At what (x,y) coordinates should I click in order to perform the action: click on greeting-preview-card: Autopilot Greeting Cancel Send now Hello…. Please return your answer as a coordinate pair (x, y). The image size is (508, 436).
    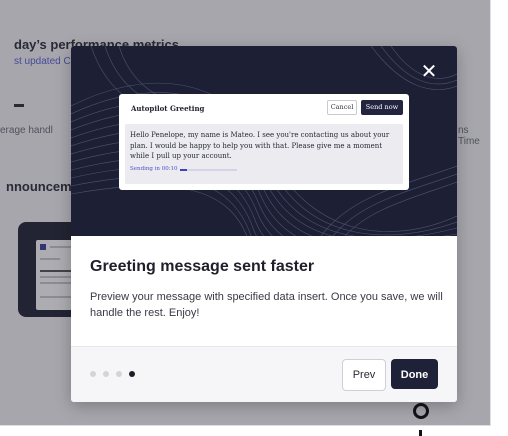
    Looking at the image, I should click on (264, 142).